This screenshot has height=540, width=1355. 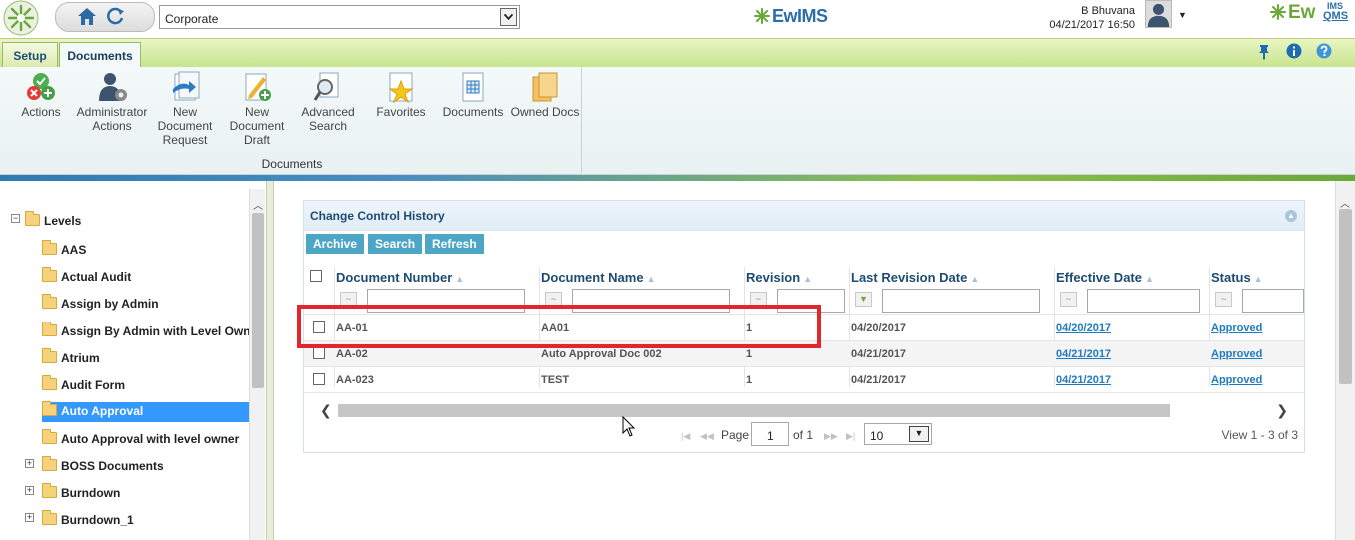 What do you see at coordinates (850, 436) in the screenshot?
I see `last-page-icon: ▶|` at bounding box center [850, 436].